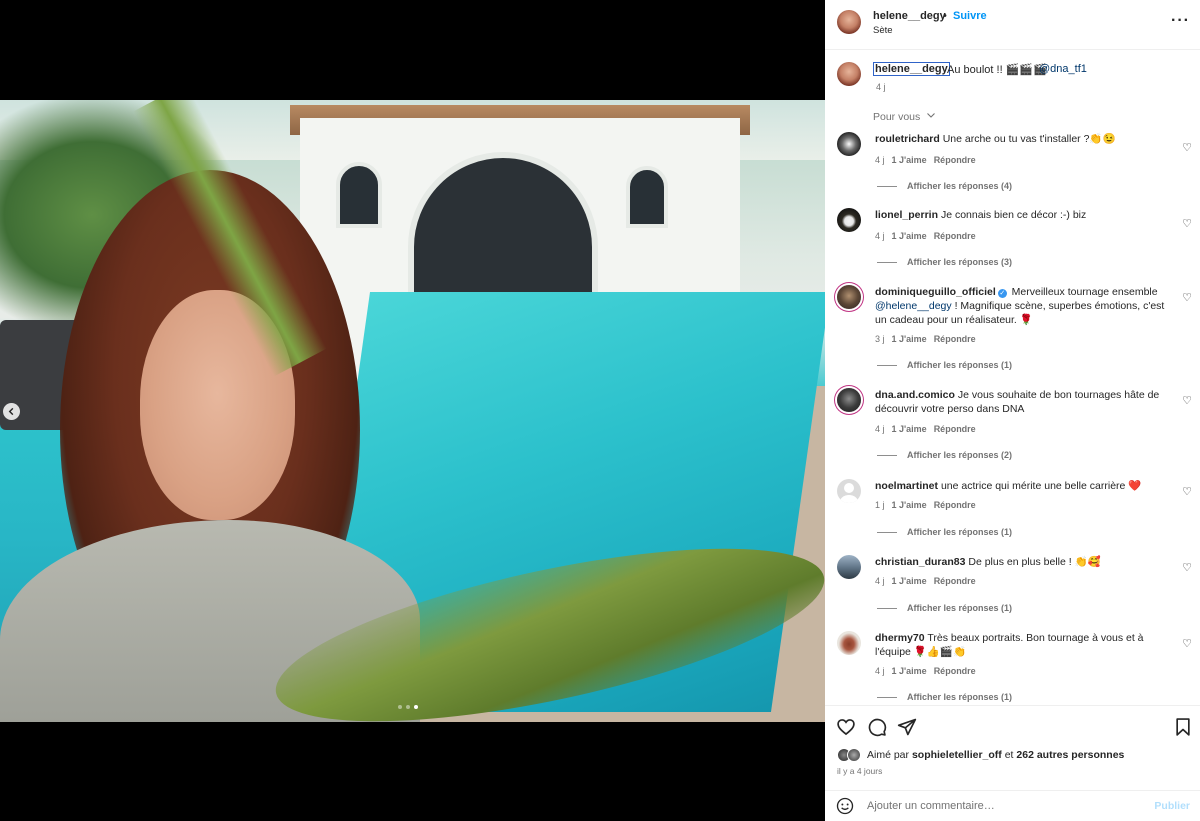 This screenshot has height=821, width=1200. Describe the element at coordinates (1172, 806) in the screenshot. I see `publish-button: Publier` at that location.